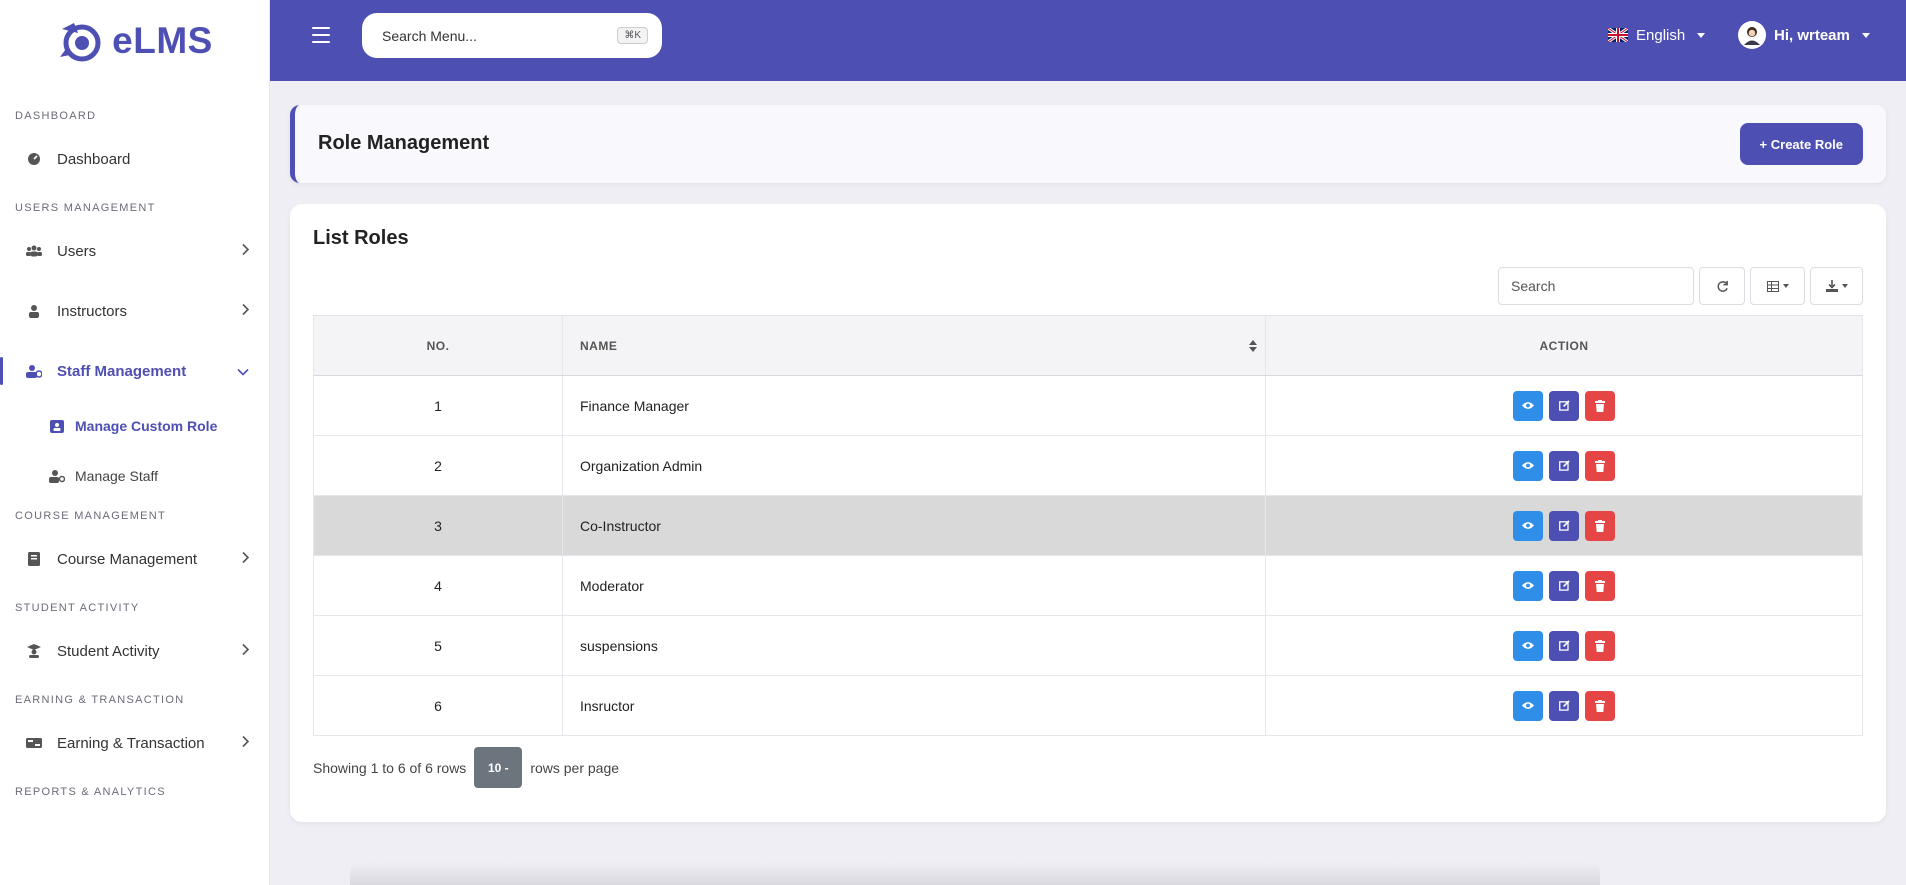 This screenshot has height=885, width=1906. I want to click on sidebar-item-course-management: Course Management, so click(134, 559).